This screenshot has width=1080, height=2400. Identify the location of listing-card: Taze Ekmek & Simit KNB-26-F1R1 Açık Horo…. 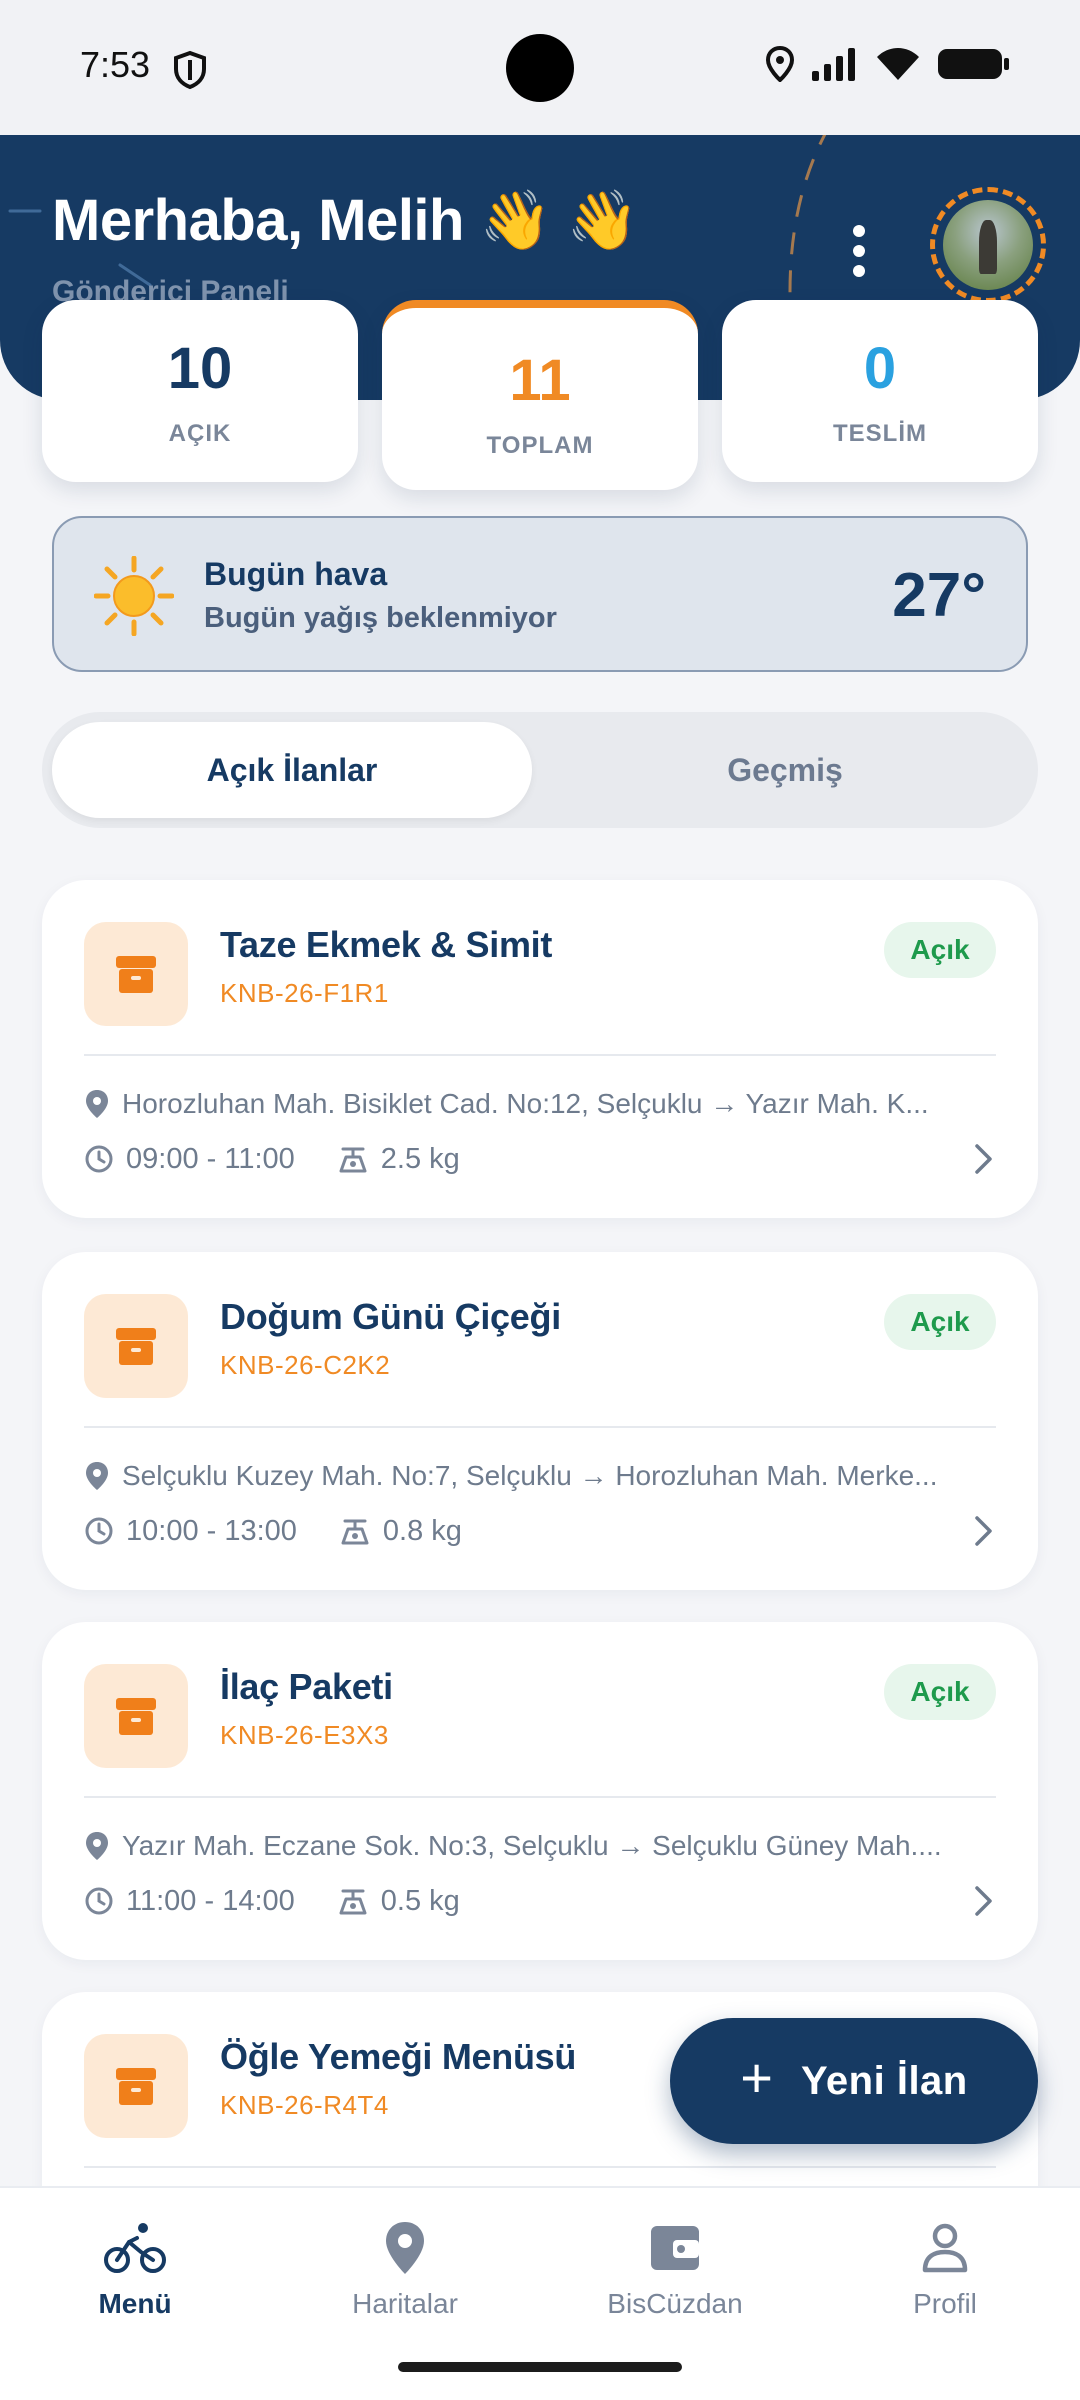
(540, 1049).